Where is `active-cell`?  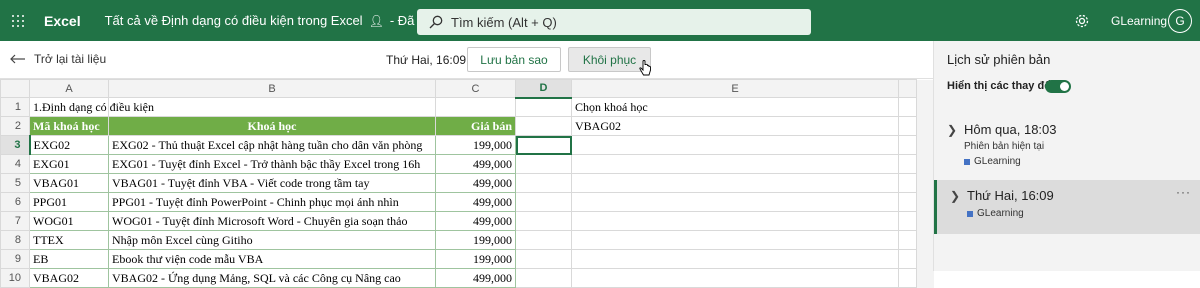
active-cell is located at coordinates (543, 145).